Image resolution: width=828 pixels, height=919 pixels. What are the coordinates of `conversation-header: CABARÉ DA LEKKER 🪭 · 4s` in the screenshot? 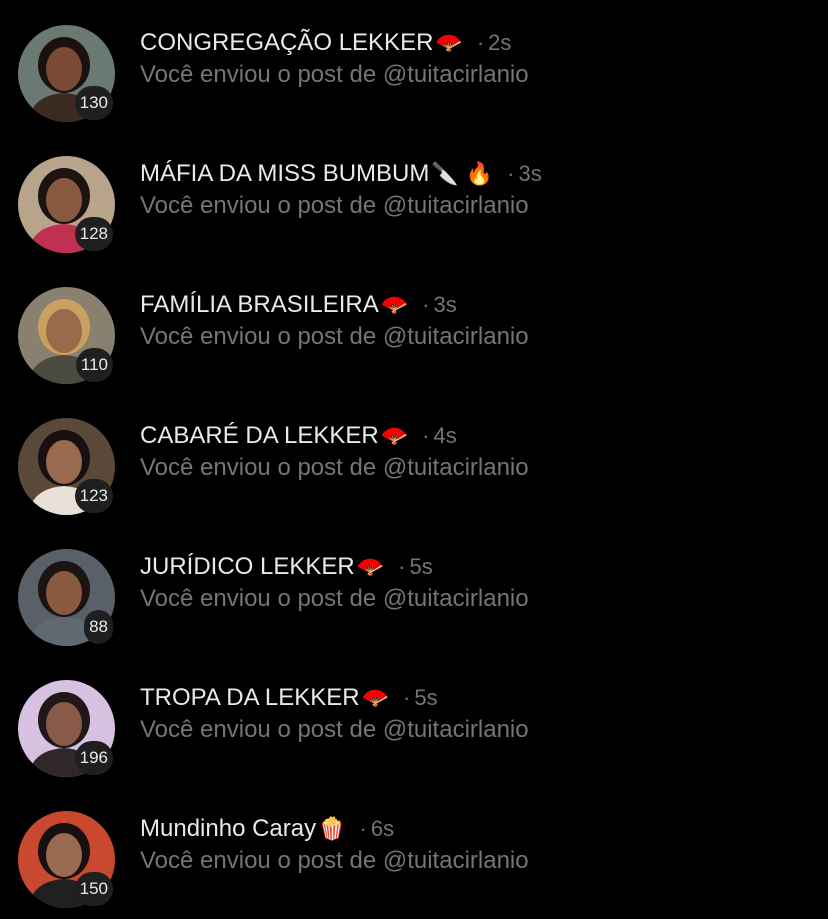 It's located at (298, 436).